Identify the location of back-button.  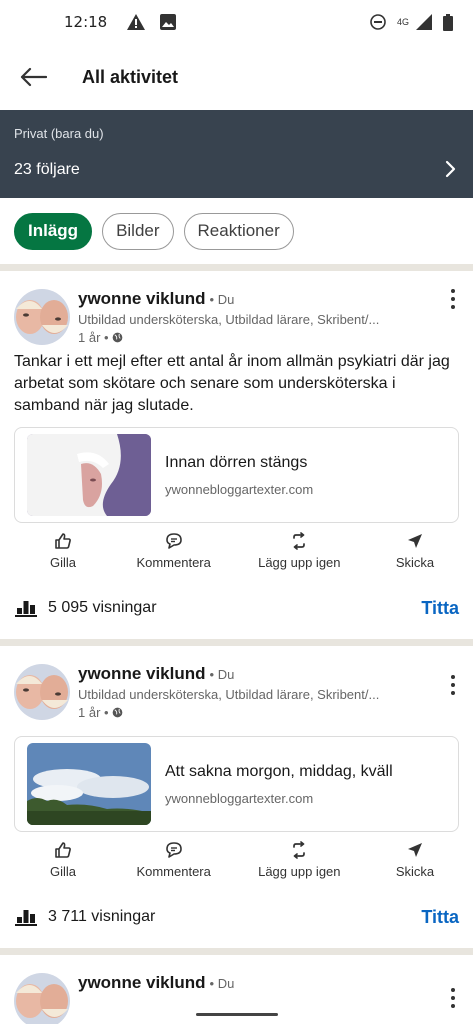
(33, 77).